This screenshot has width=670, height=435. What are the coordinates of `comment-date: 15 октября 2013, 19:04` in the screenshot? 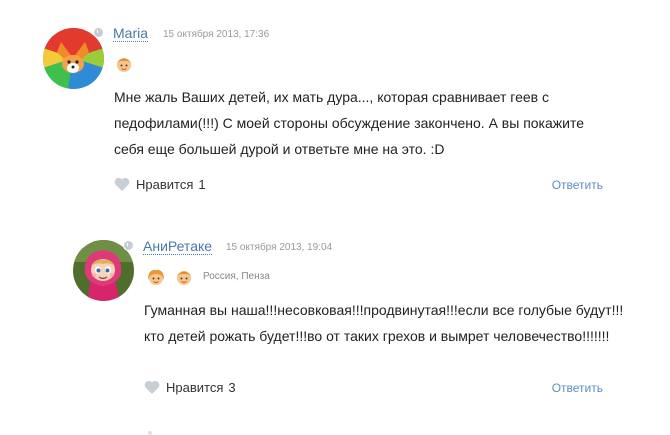 It's located at (279, 247).